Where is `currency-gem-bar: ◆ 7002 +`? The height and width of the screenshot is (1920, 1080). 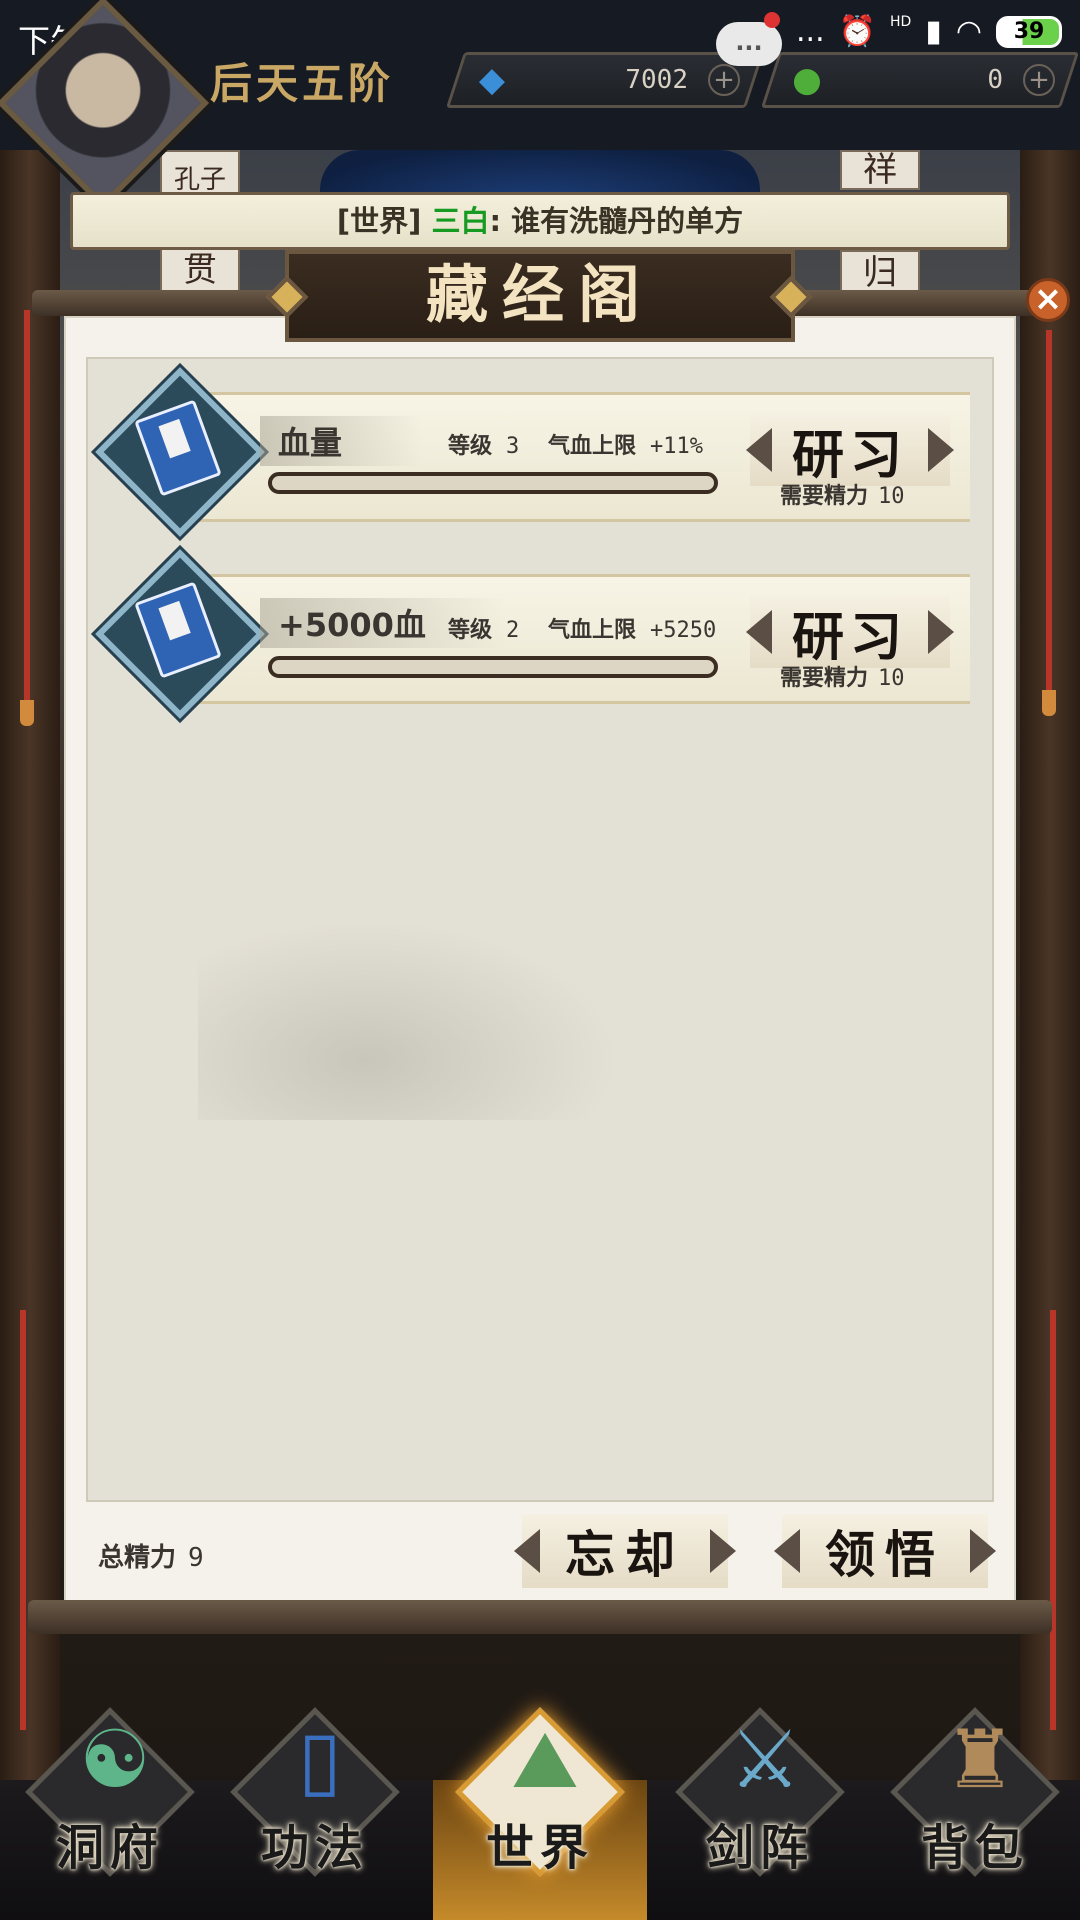
currency-gem-bar: ◆ 7002 + is located at coordinates (605, 80).